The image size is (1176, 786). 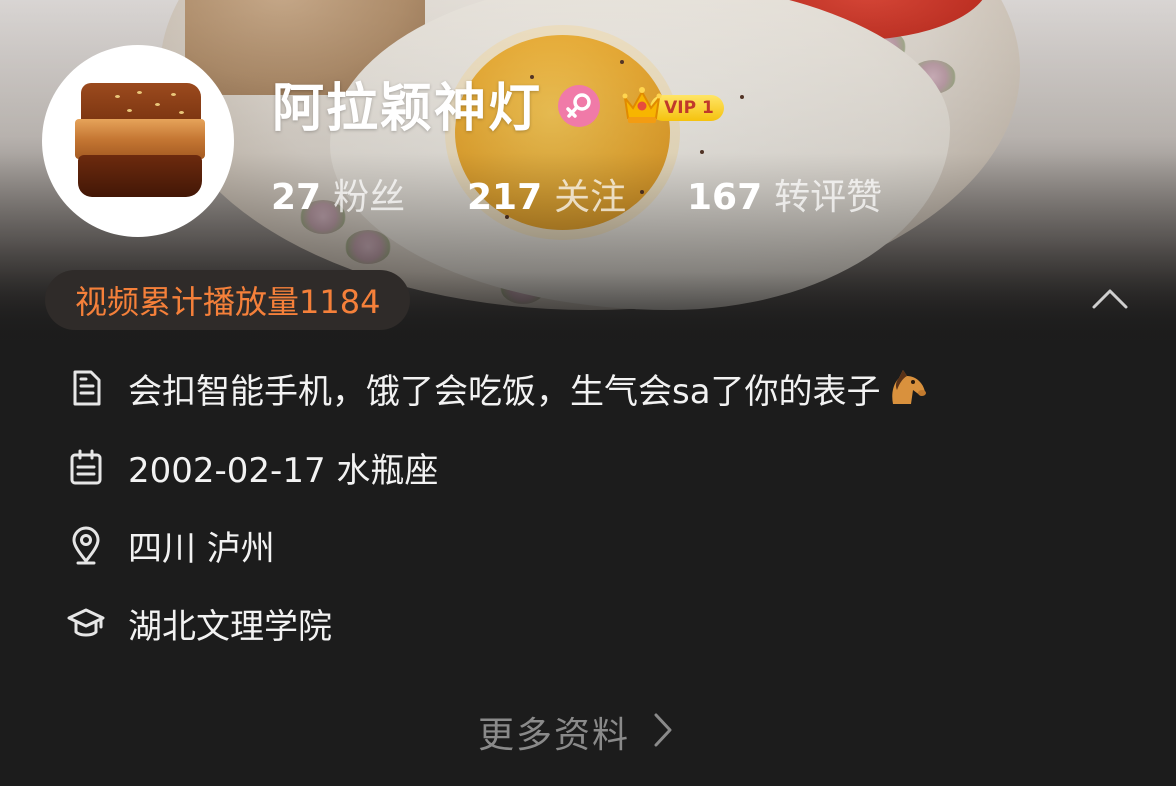 I want to click on info-row-school: 湖北文理学院, so click(x=199, y=623).